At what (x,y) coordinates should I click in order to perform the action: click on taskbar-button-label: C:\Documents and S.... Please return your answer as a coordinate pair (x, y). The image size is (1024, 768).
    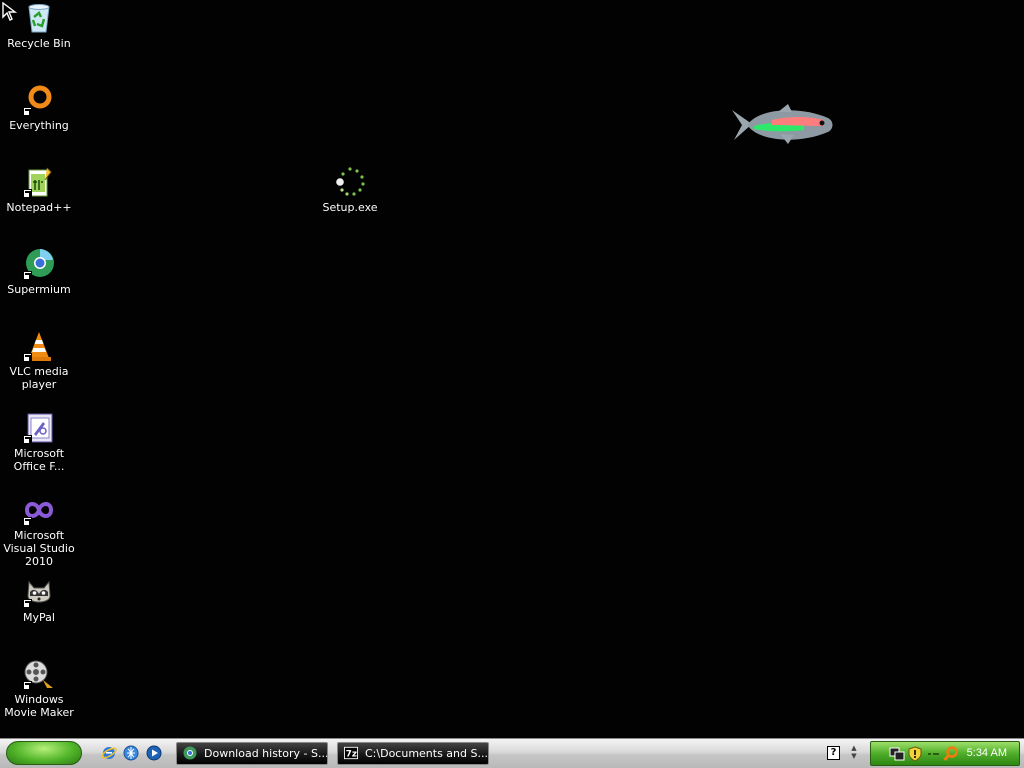
    Looking at the image, I should click on (426, 753).